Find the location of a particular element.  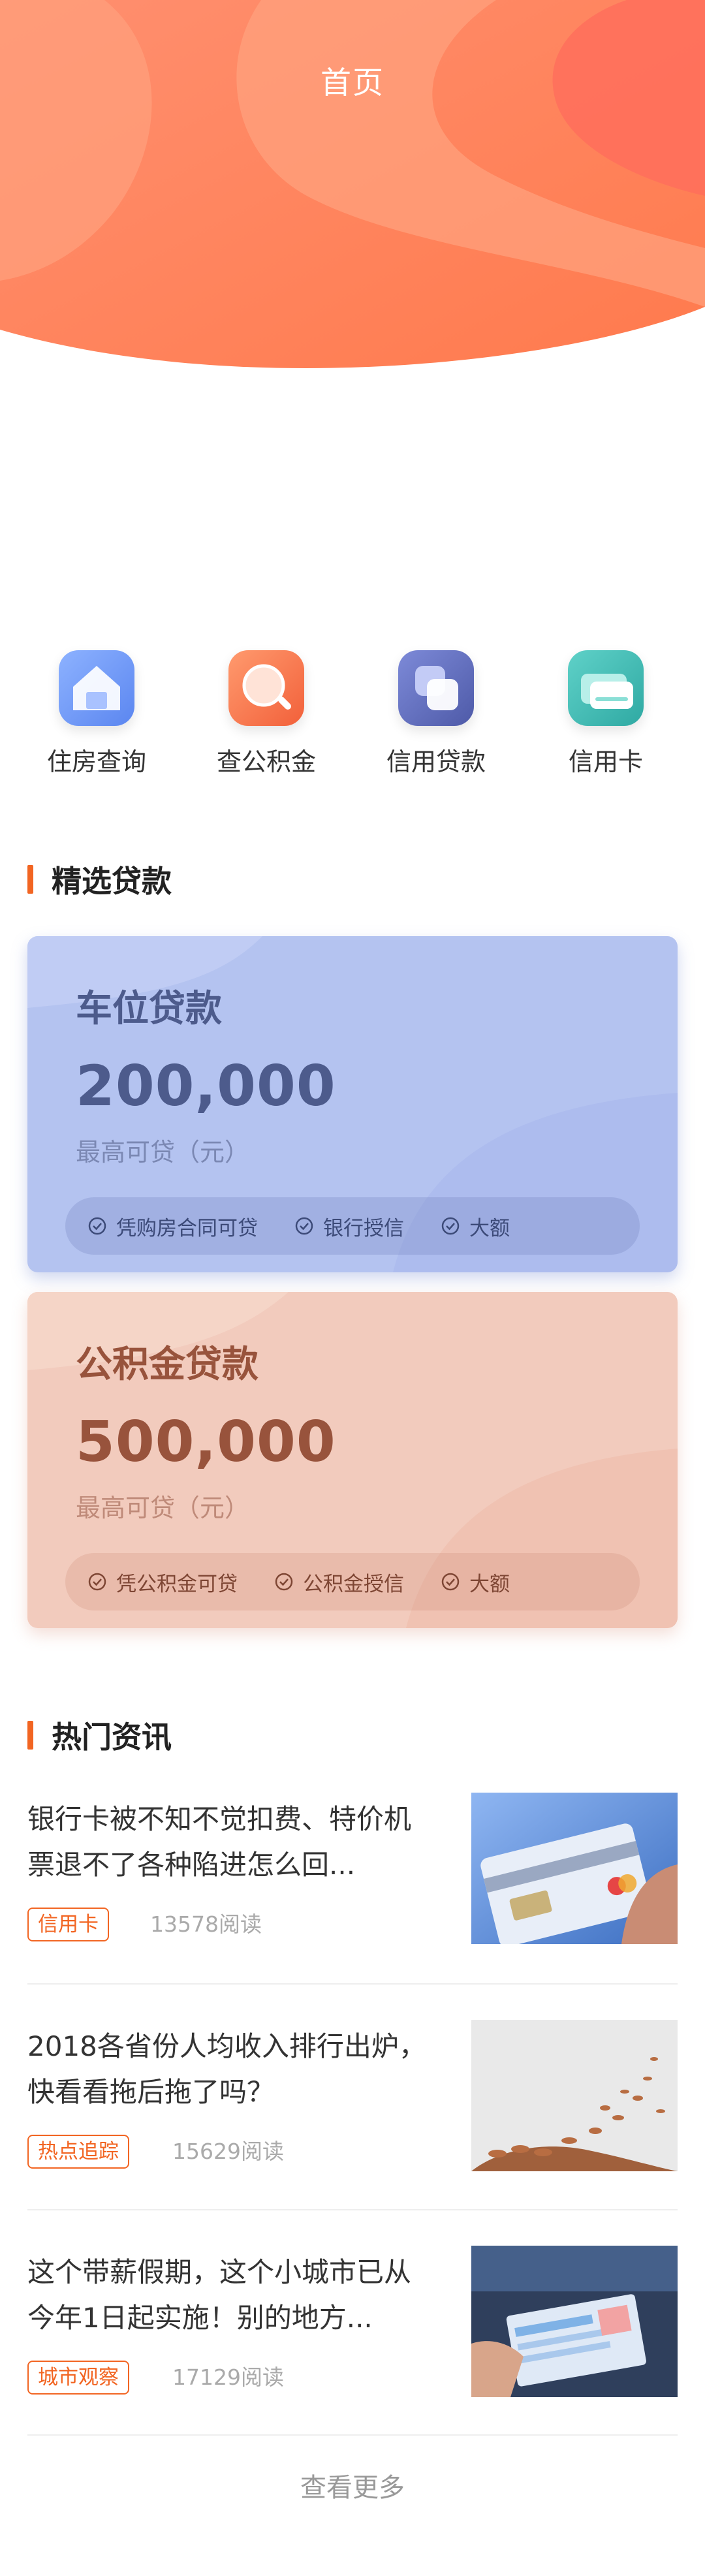

section-title: 热门资讯 is located at coordinates (112, 1737).